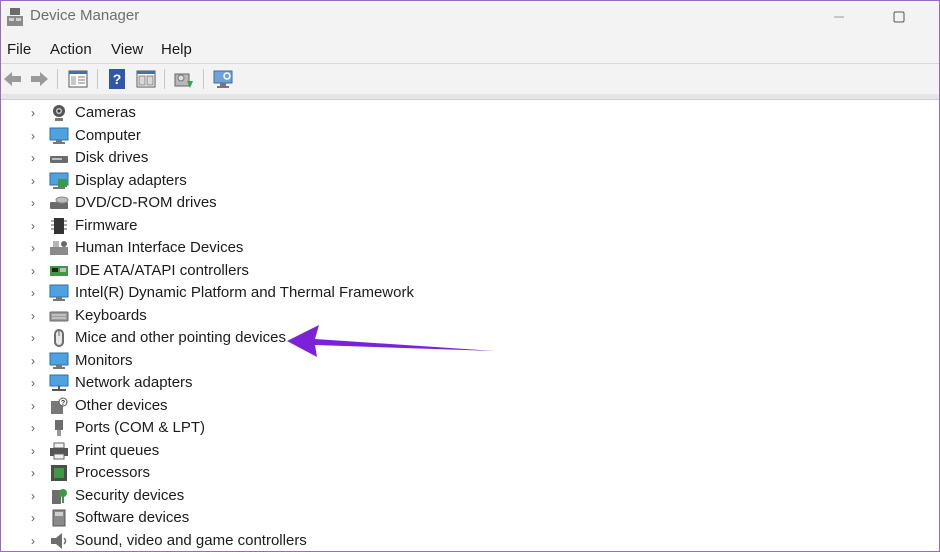  Describe the element at coordinates (223, 79) in the screenshot. I see `scan-hardware-icon` at that location.